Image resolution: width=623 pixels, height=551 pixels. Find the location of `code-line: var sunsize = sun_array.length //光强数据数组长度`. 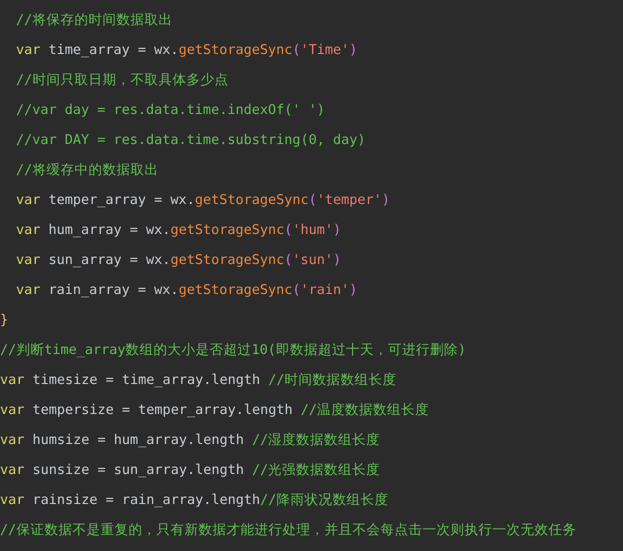

code-line: var sunsize = sun_array.length //光强数据数组长度 is located at coordinates (190, 470).